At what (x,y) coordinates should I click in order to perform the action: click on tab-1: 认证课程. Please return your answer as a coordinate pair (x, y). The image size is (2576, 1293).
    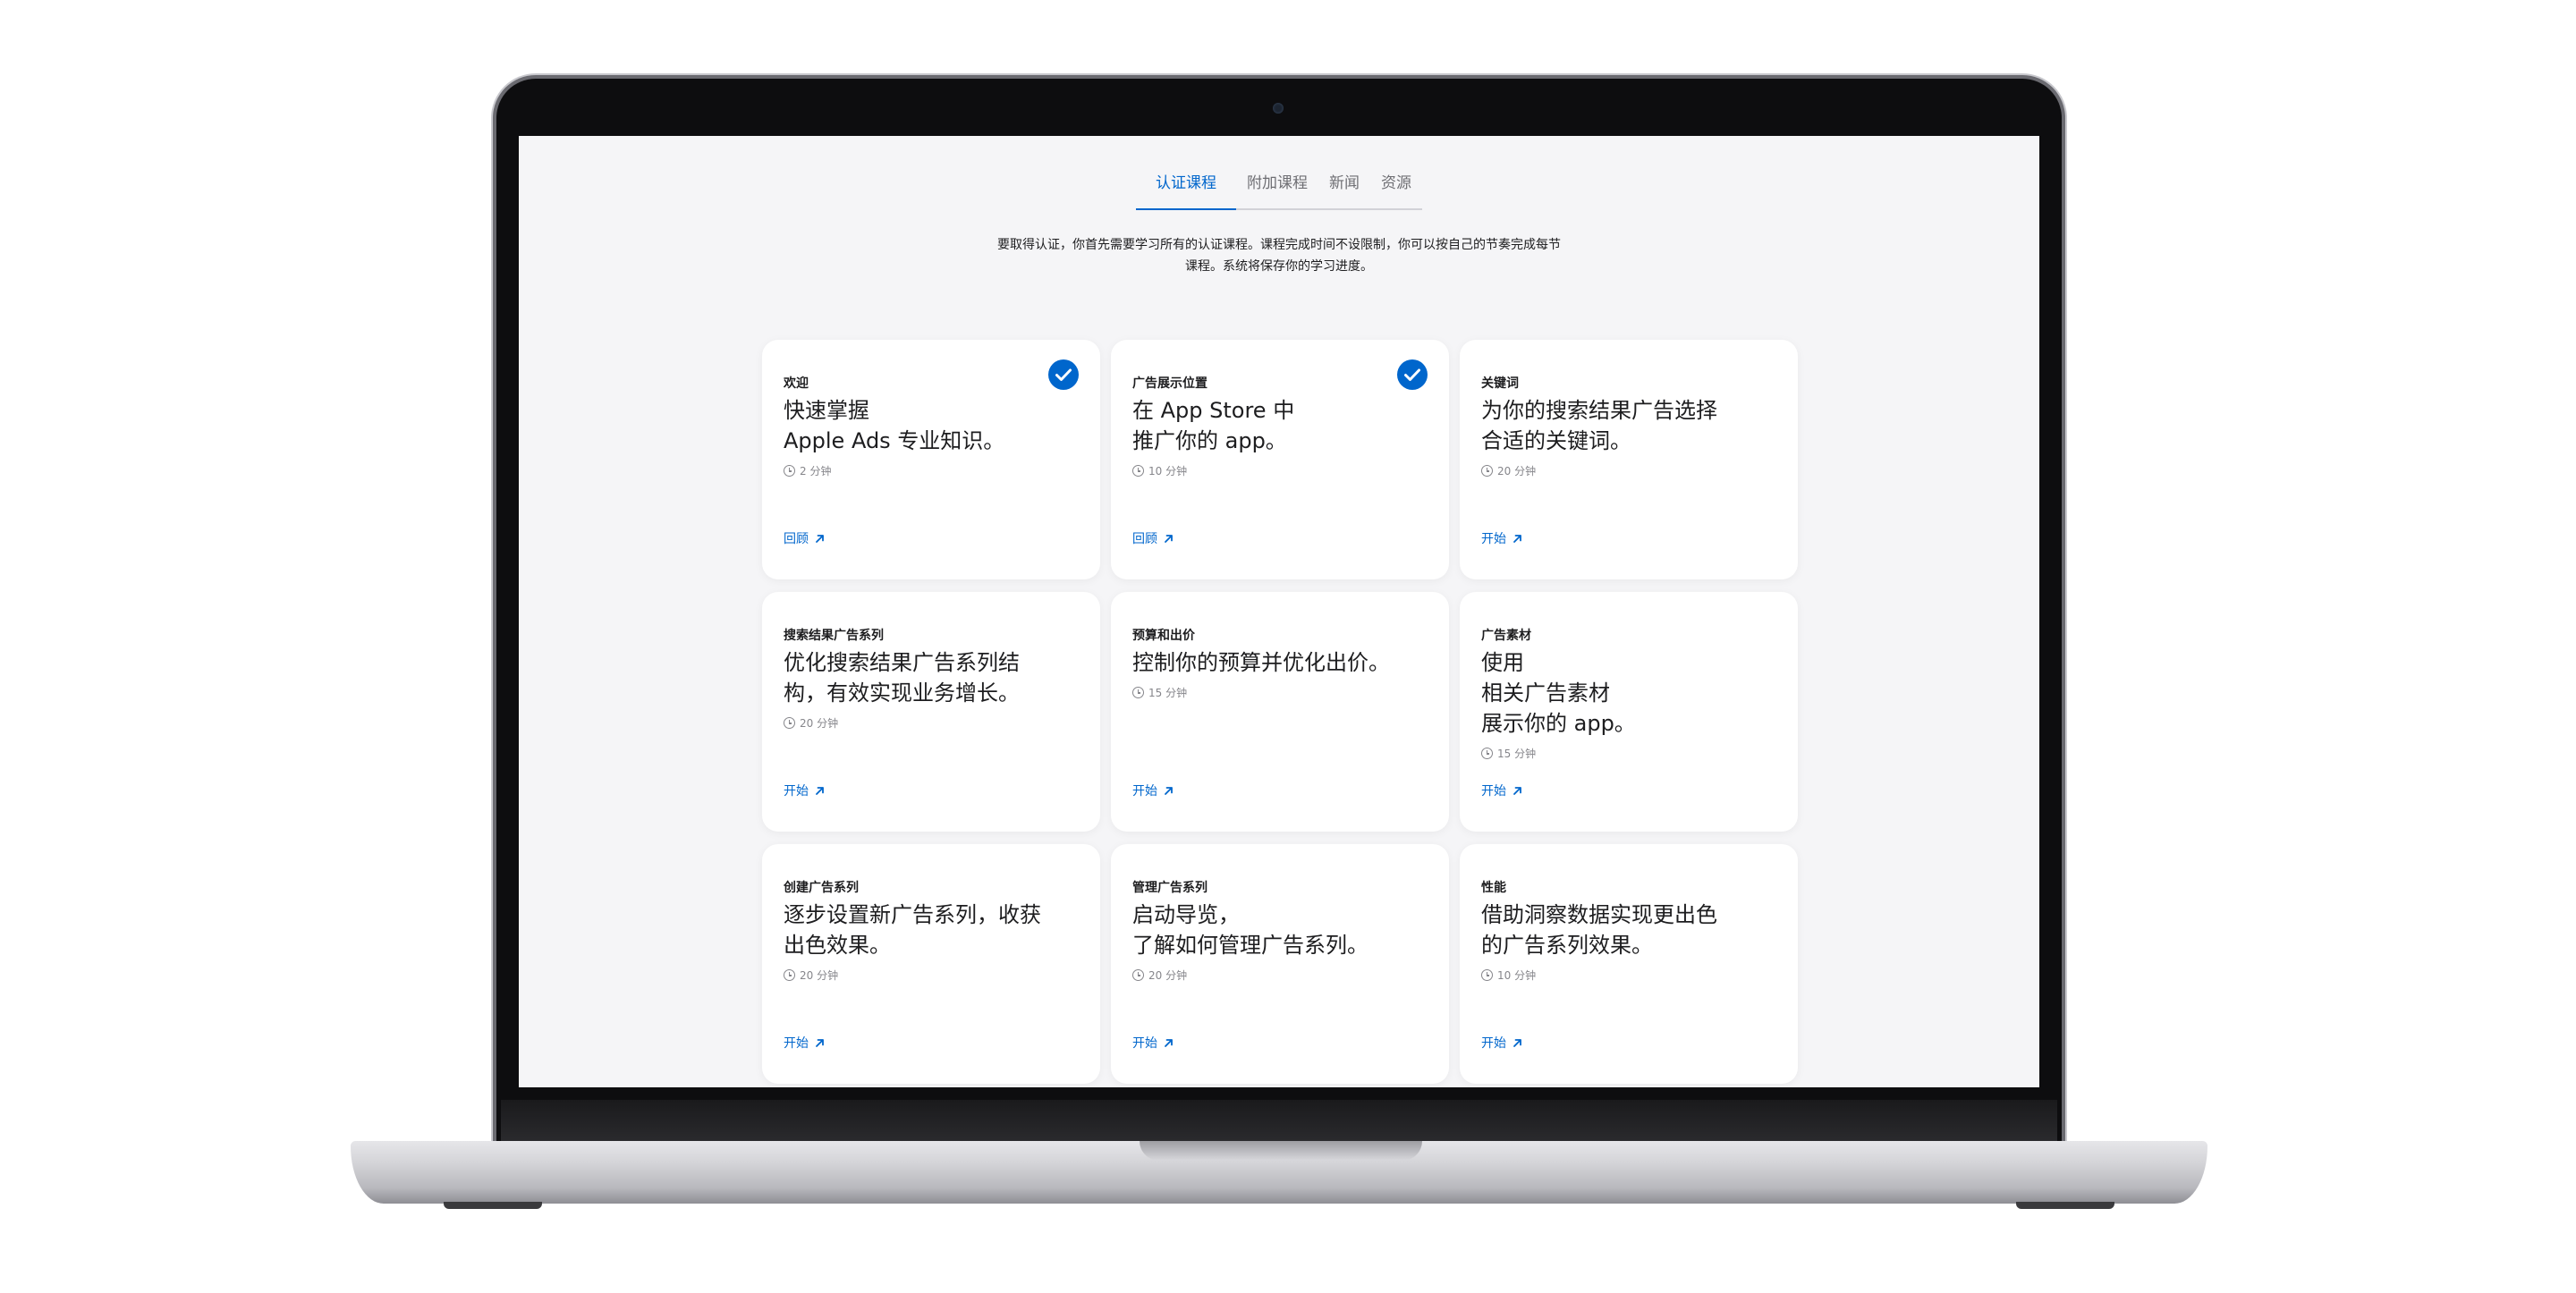
    Looking at the image, I should click on (1186, 190).